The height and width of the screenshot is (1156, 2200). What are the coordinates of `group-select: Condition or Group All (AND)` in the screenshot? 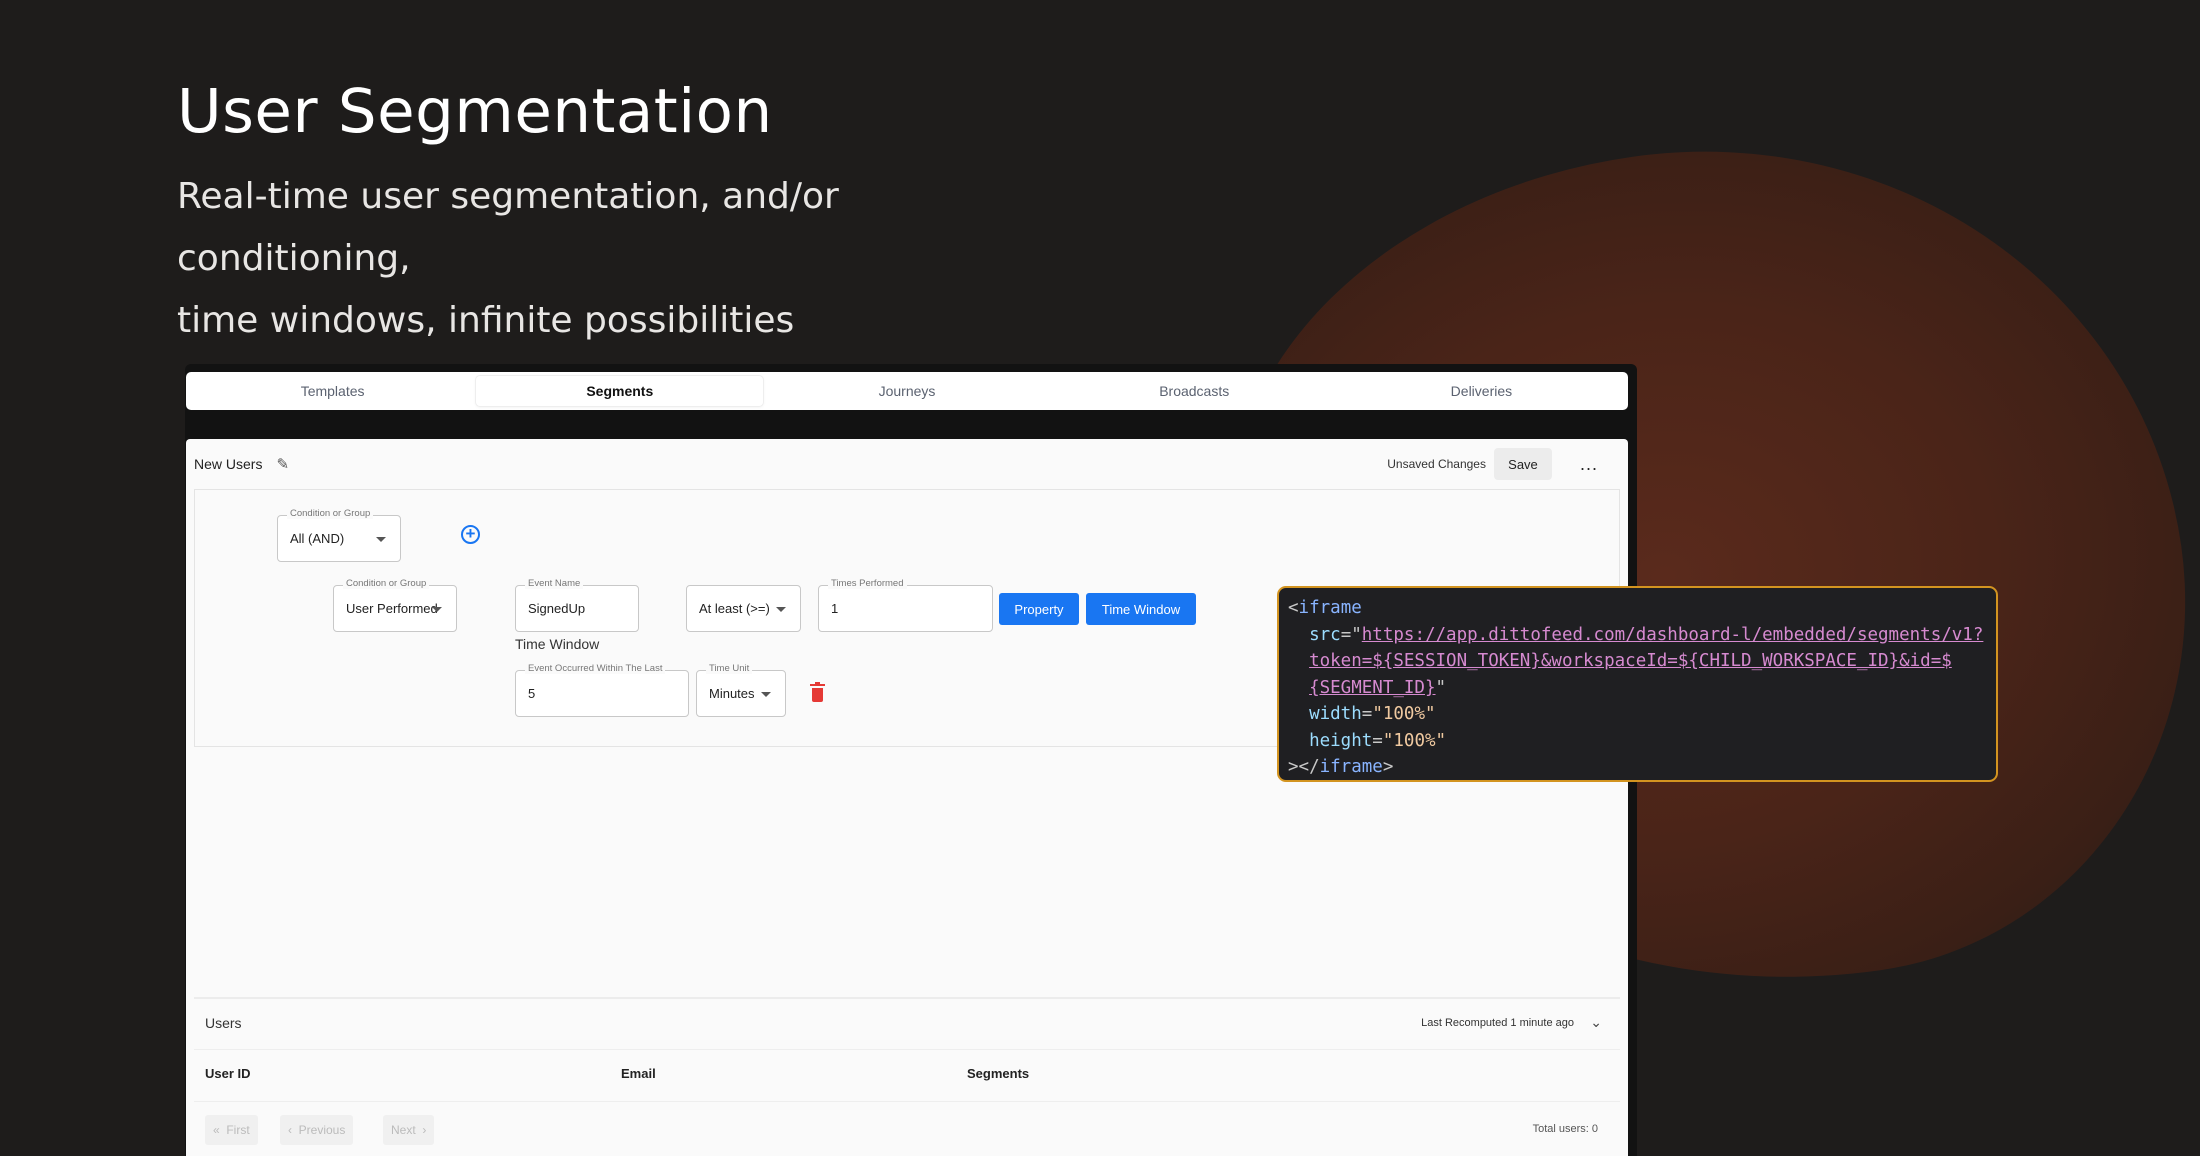 It's located at (339, 535).